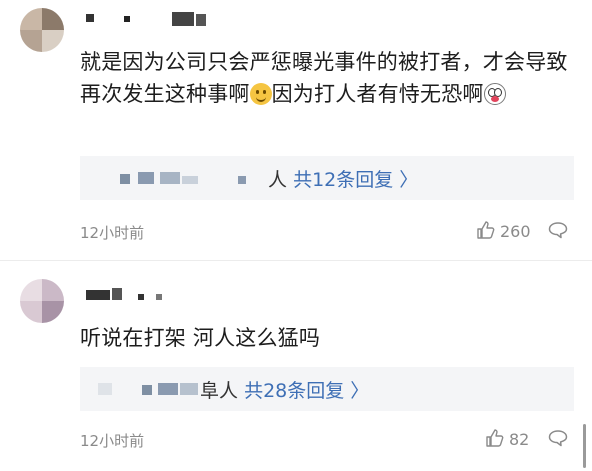 Image resolution: width=592 pixels, height=471 pixels. What do you see at coordinates (190, 178) in the screenshot?
I see `reply-author-blur` at bounding box center [190, 178].